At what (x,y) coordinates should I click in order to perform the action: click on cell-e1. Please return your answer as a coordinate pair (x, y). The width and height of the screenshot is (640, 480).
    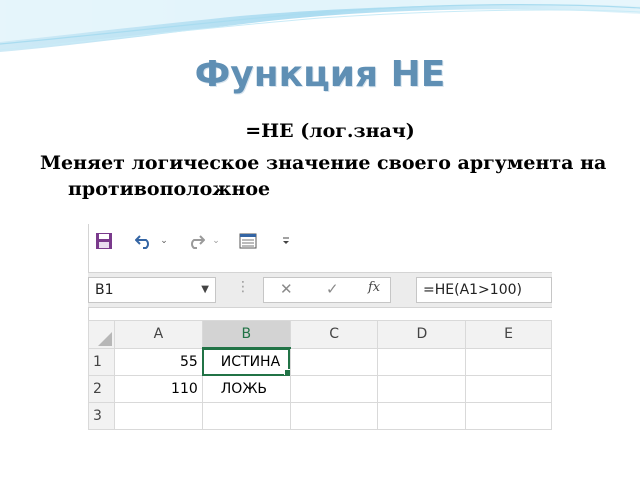
    Looking at the image, I should click on (508, 361).